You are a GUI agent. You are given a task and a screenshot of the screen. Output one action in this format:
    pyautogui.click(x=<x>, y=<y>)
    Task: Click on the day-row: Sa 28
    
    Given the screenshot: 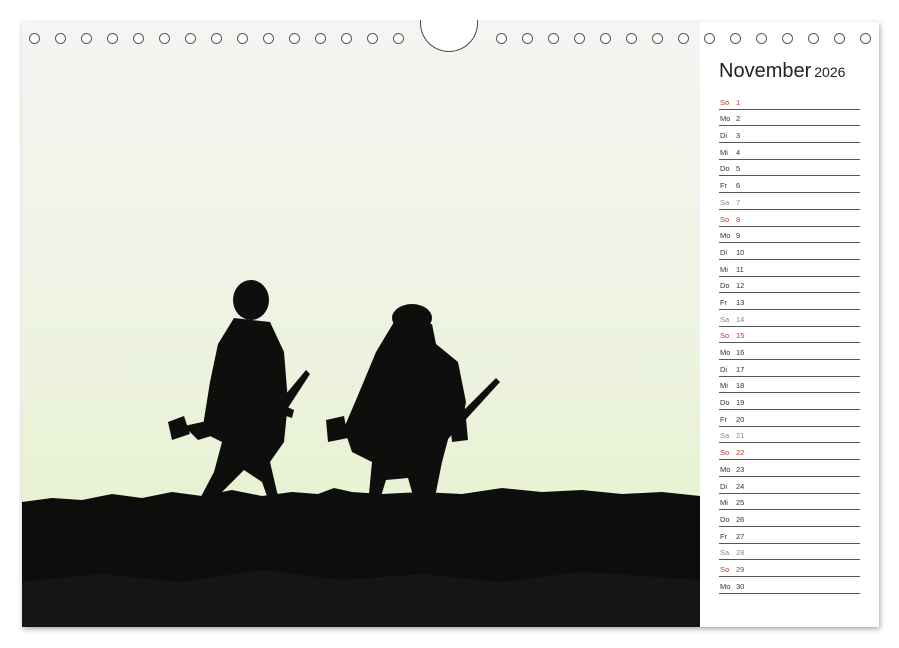 What is the action you would take?
    pyautogui.click(x=789, y=552)
    